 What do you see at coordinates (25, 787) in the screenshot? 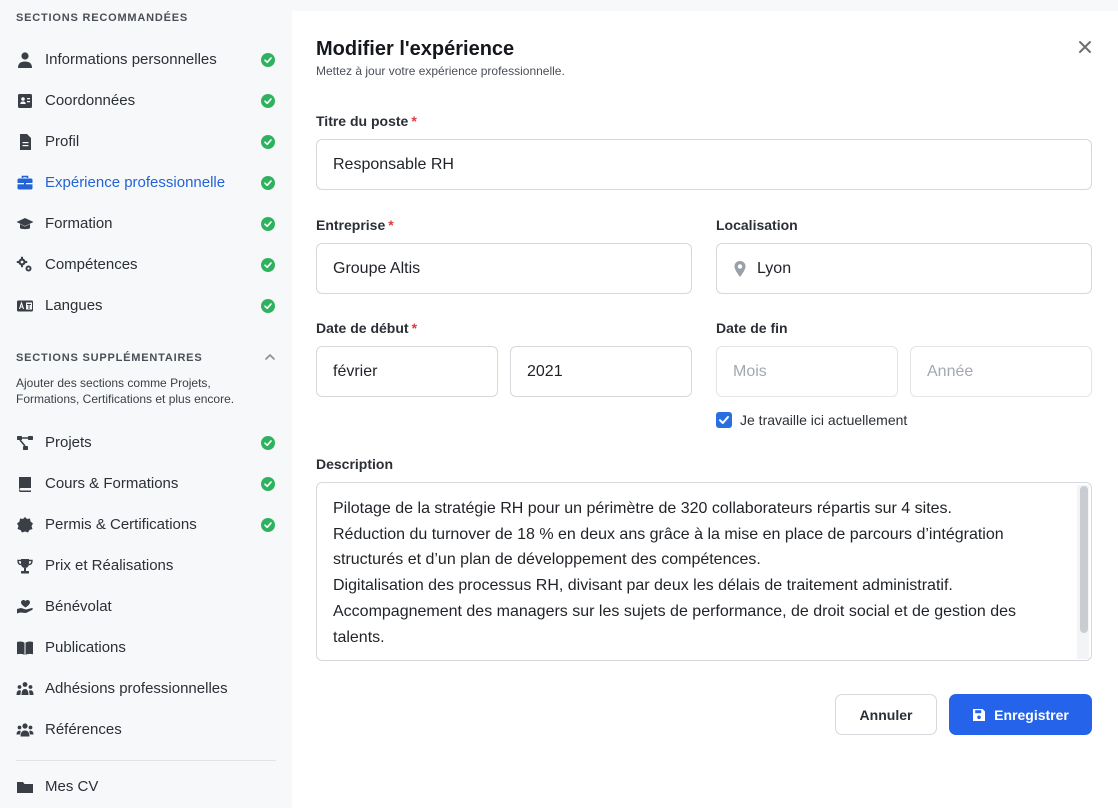
I see `folder-icon` at bounding box center [25, 787].